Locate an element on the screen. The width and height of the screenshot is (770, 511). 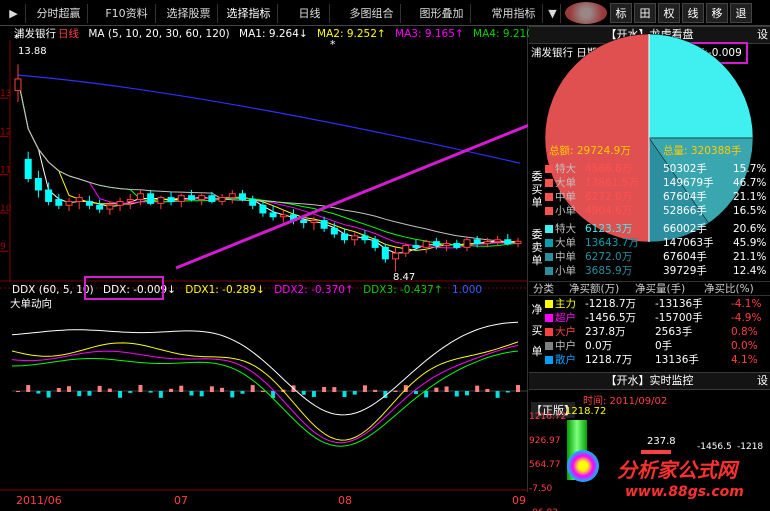
toolbar-btn-exit: 退 is located at coordinates (741, 13).